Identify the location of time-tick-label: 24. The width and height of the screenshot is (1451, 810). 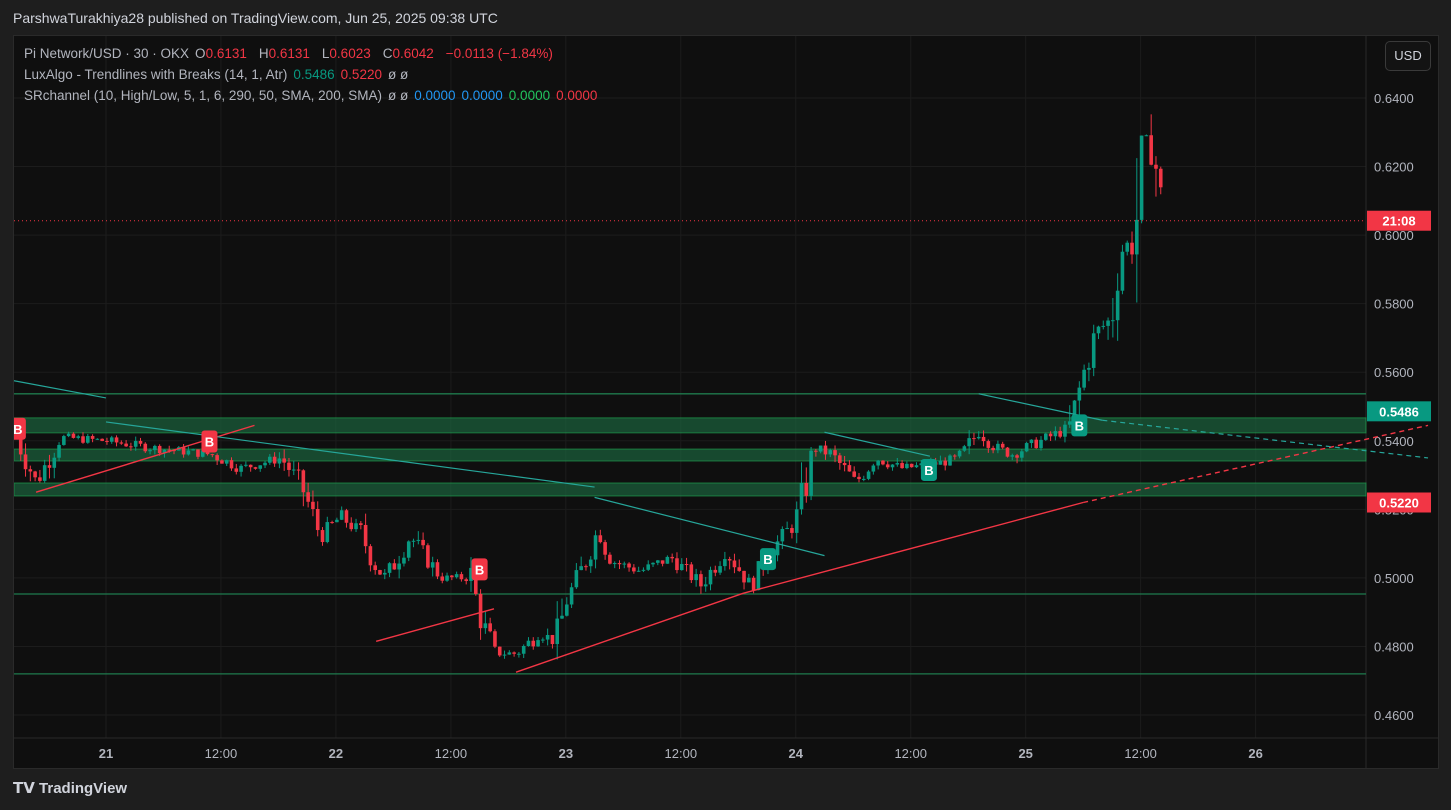
(796, 753).